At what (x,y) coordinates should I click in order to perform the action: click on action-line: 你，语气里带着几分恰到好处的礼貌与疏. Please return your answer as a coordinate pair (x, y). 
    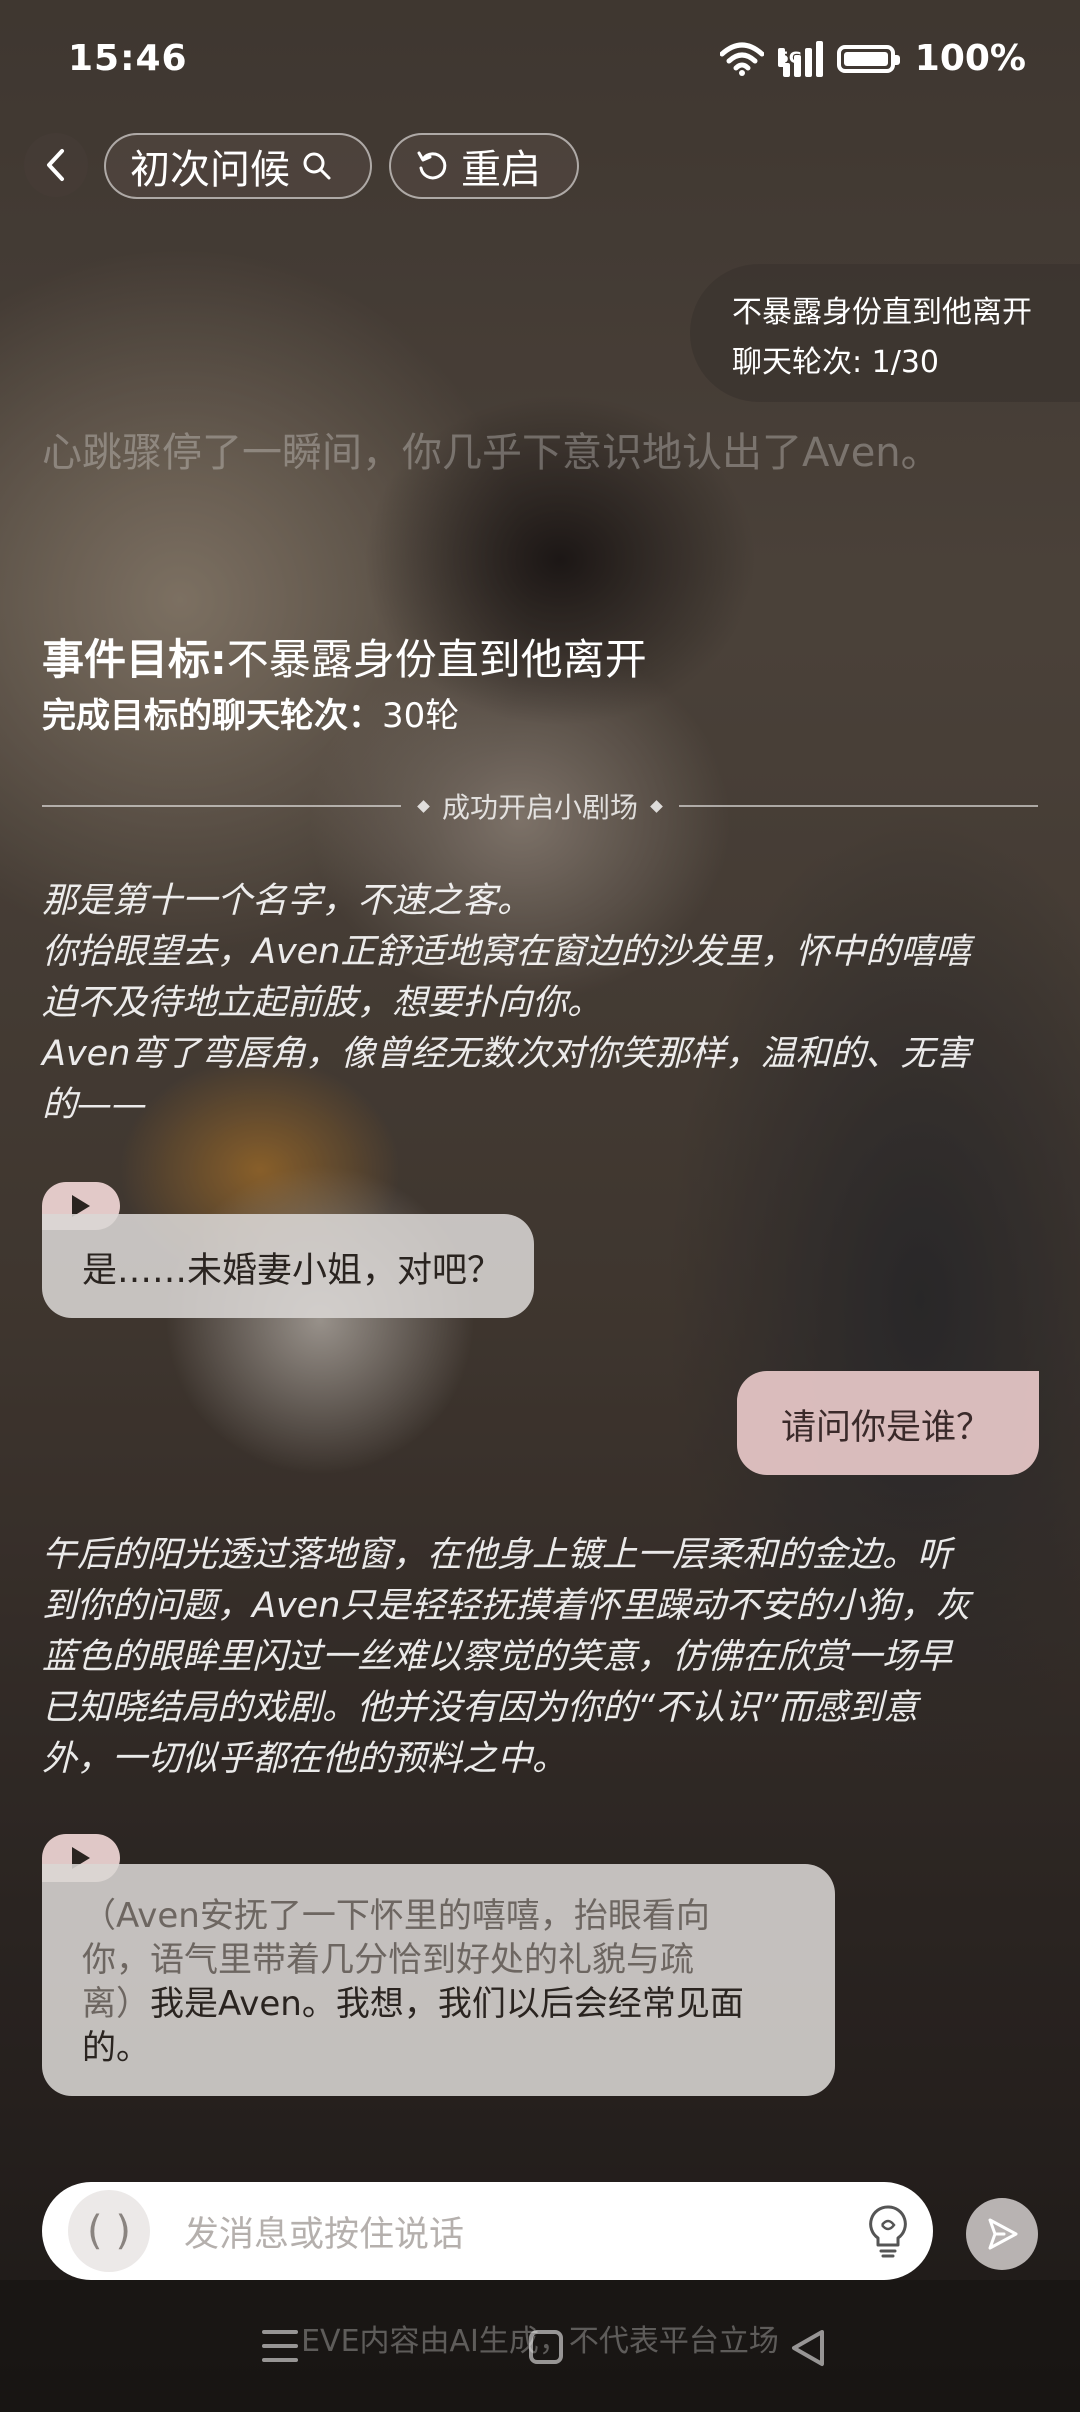
    Looking at the image, I should click on (388, 1960).